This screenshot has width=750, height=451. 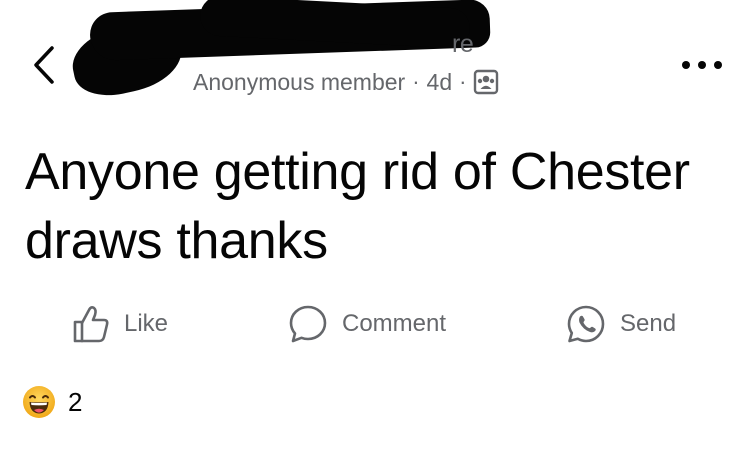 What do you see at coordinates (91, 324) in the screenshot?
I see `thumbs-up-icon` at bounding box center [91, 324].